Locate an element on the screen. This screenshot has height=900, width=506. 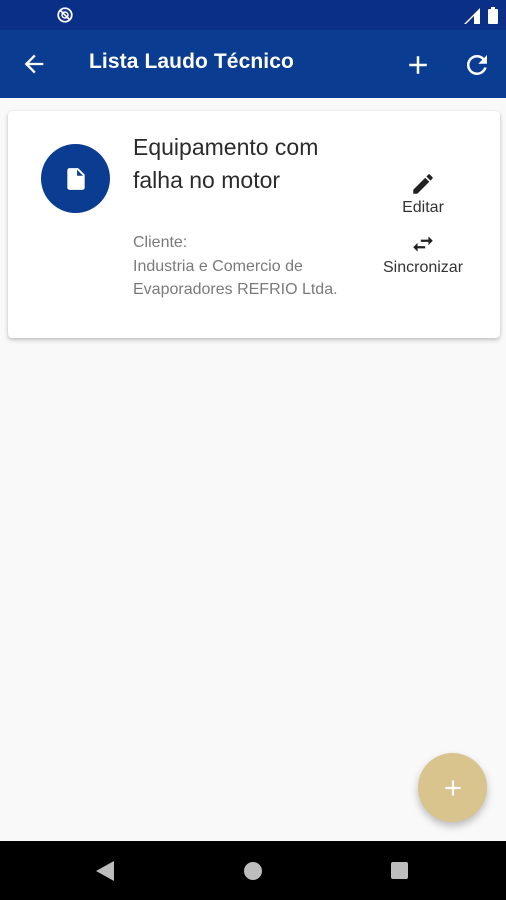
system-nav-bar is located at coordinates (253, 870).